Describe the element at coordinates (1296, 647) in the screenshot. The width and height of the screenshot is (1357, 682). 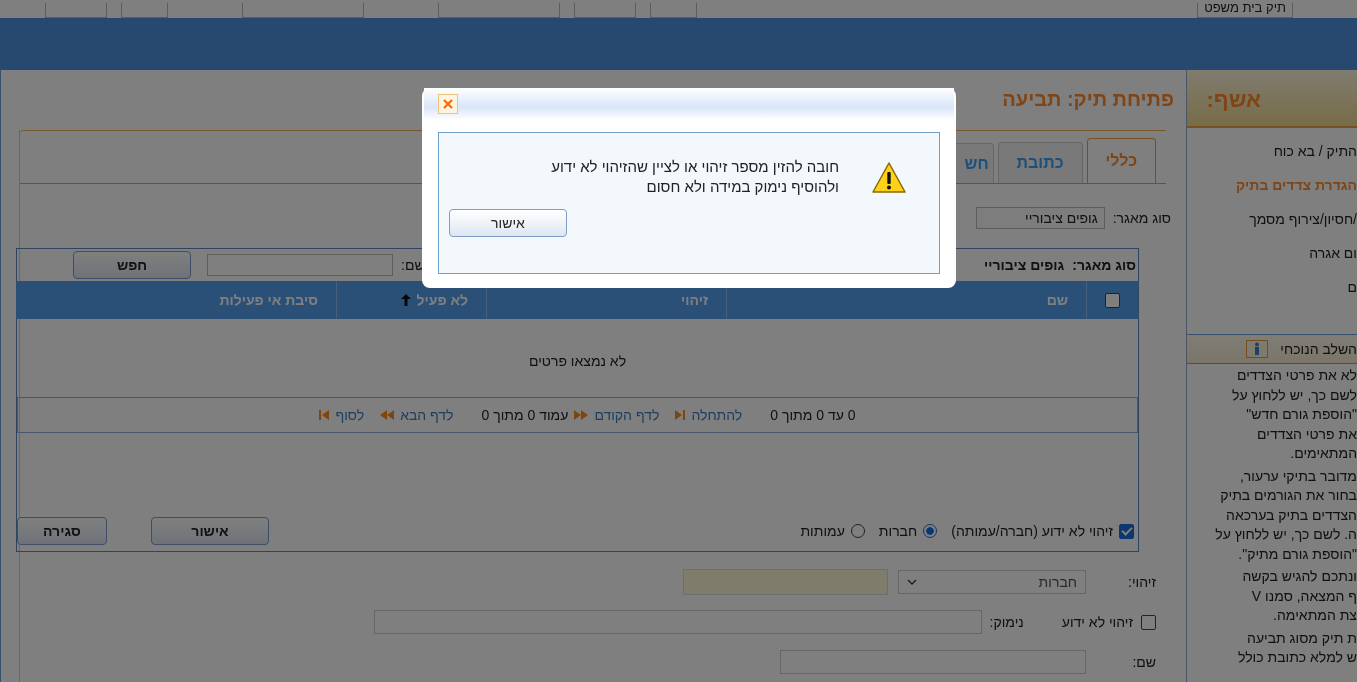
I see `instruction-paragraph: ת תיק מסוג תביעה ש למלא כתובת כולל` at that location.